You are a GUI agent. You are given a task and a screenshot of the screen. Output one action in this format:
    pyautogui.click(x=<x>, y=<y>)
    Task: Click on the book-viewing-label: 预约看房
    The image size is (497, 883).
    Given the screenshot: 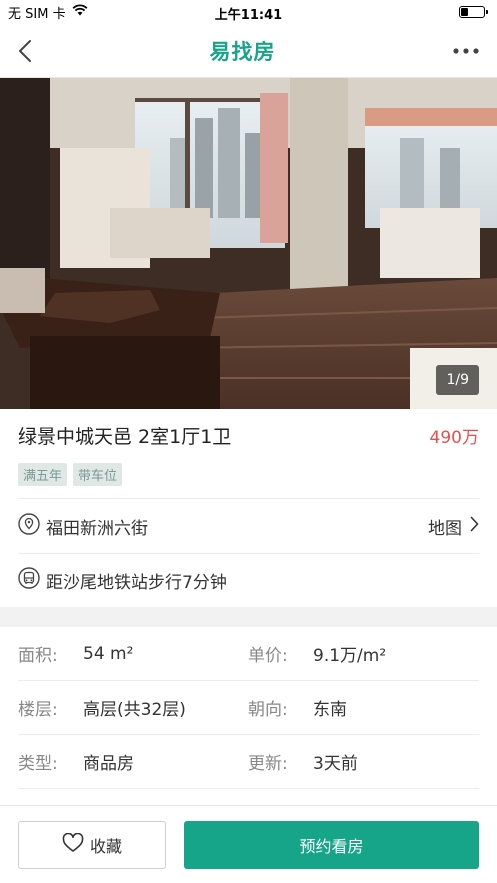 What is the action you would take?
    pyautogui.click(x=331, y=846)
    